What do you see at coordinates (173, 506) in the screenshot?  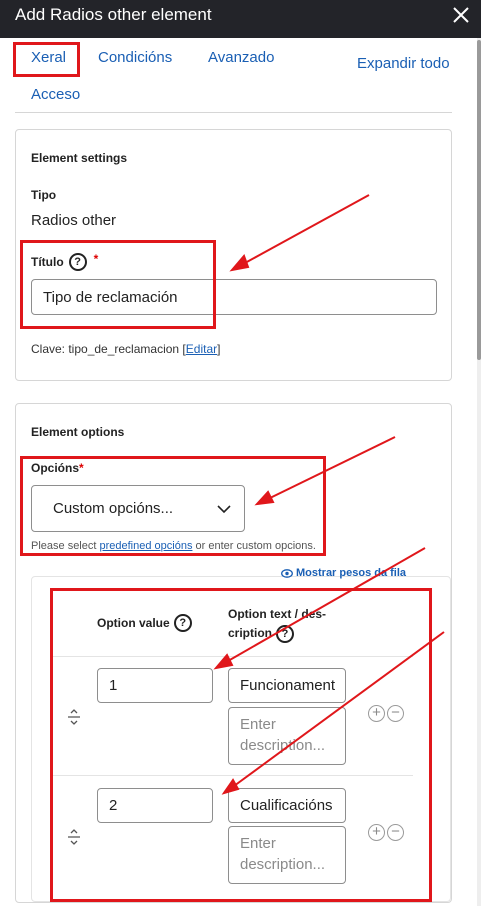 I see `annotation-box-opcions` at bounding box center [173, 506].